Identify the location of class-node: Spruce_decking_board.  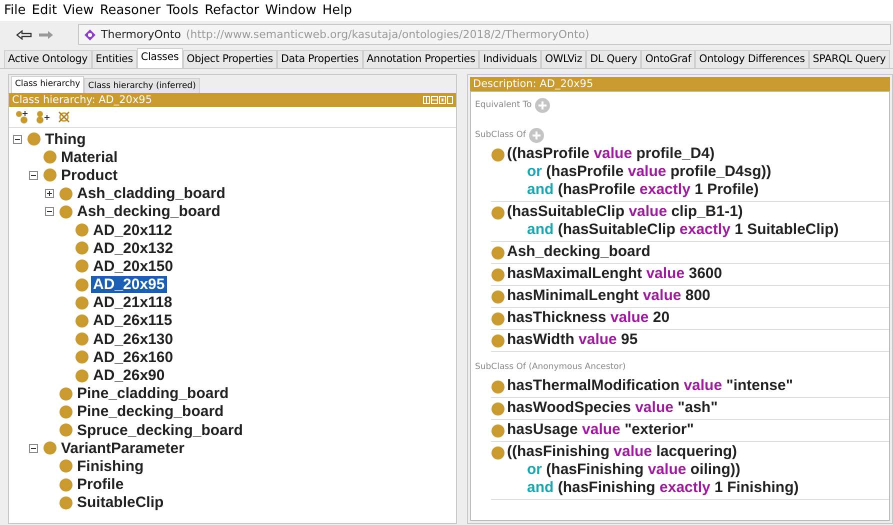
(160, 430).